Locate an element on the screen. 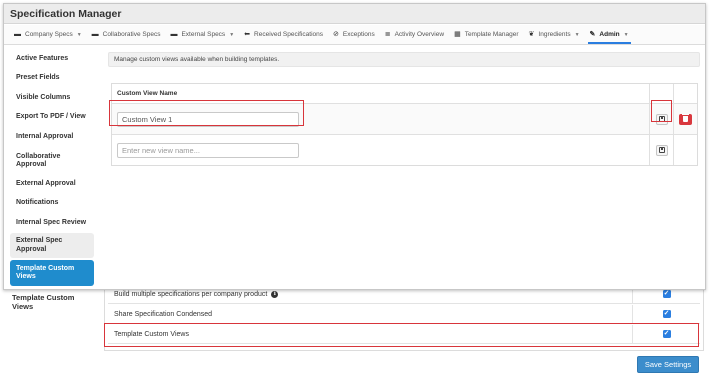  sidebar-item-export-to-pdf: Export To PDF / View is located at coordinates (53, 117).